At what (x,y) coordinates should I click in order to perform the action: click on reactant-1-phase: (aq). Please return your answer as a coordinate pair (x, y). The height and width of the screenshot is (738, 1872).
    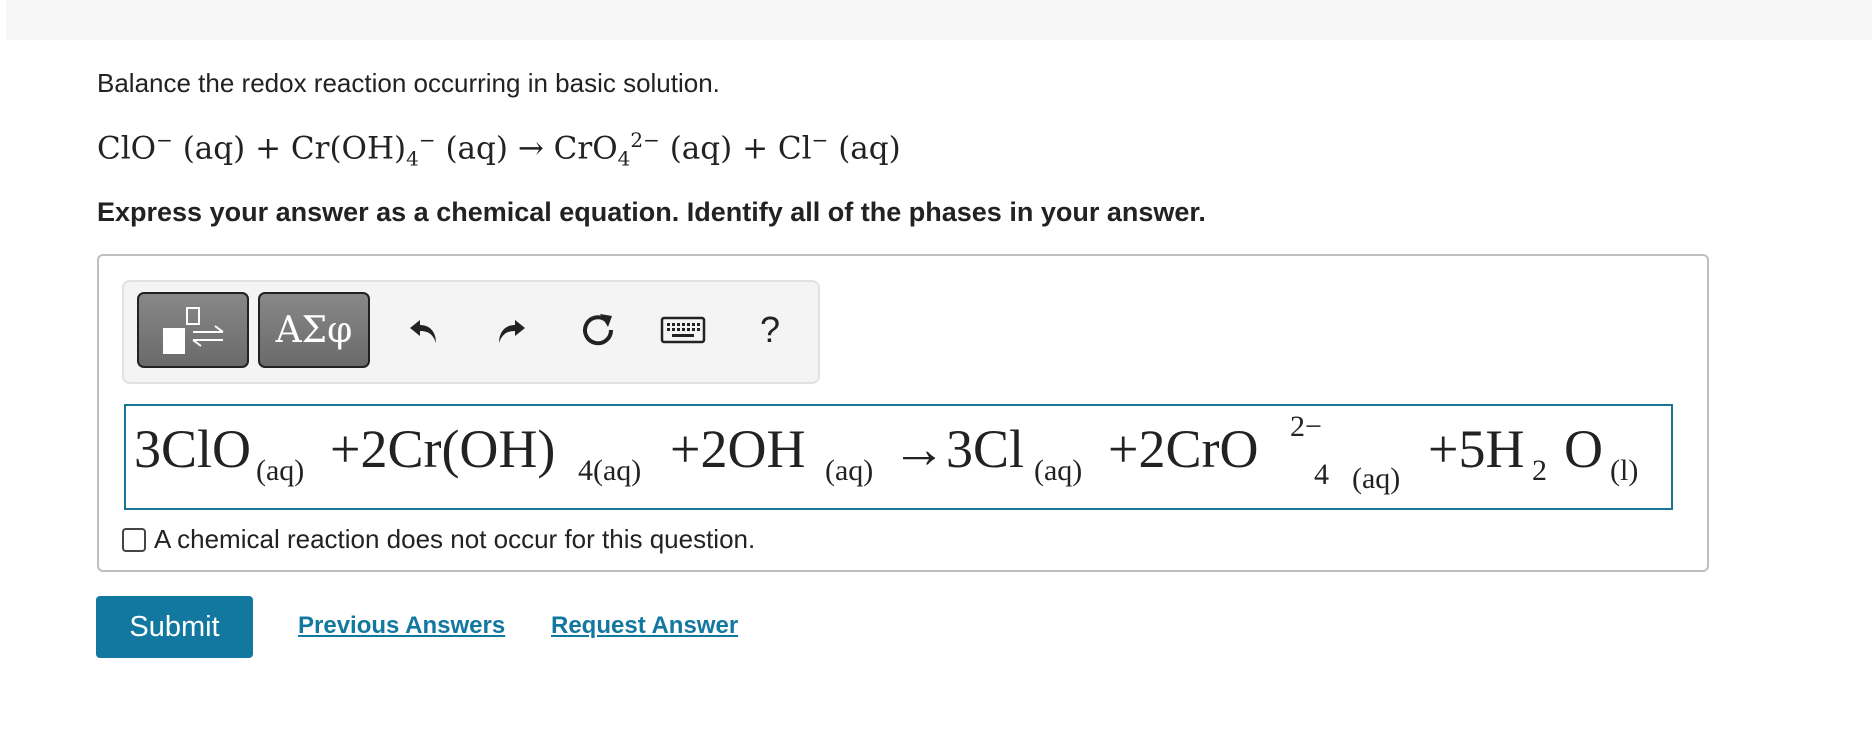
    Looking at the image, I should click on (214, 148).